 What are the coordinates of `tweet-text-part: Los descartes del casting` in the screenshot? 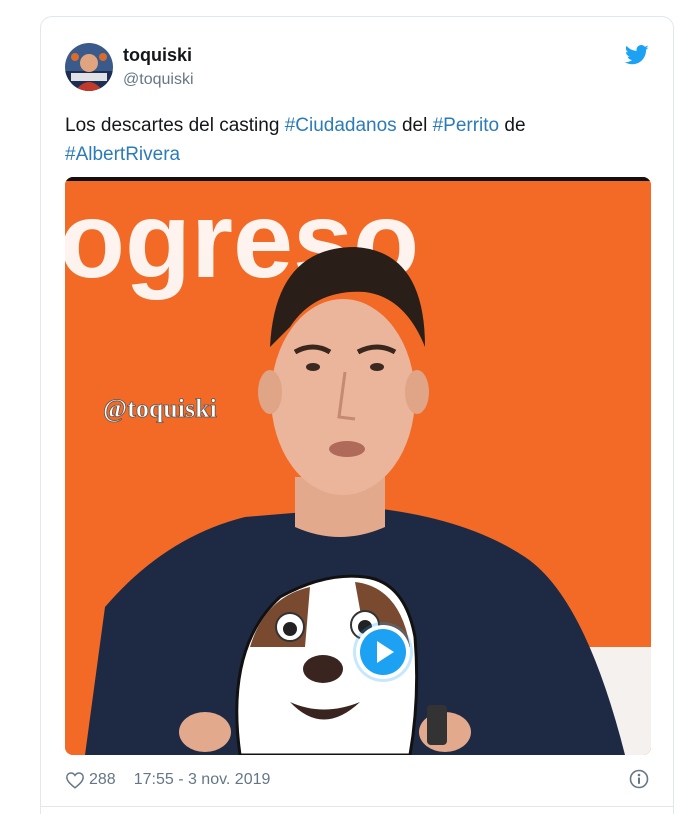 It's located at (175, 125).